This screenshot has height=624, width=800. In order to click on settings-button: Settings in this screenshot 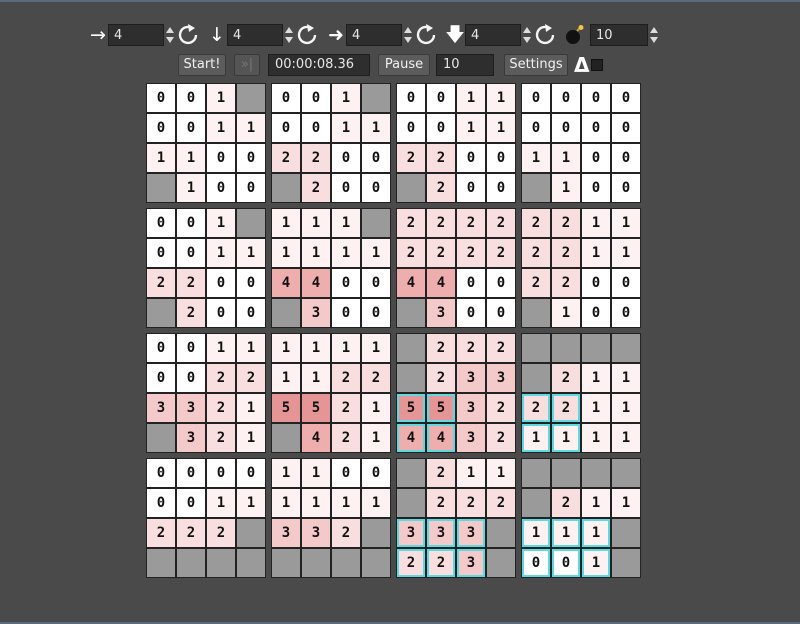, I will do `click(536, 65)`.